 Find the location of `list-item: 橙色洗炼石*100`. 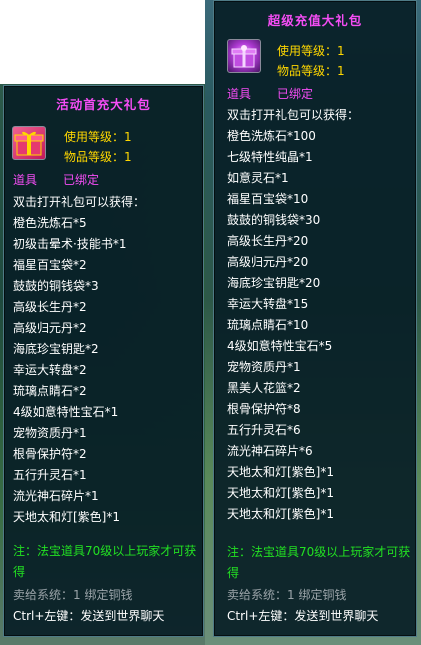

list-item: 橙色洗炼石*100 is located at coordinates (271, 136).